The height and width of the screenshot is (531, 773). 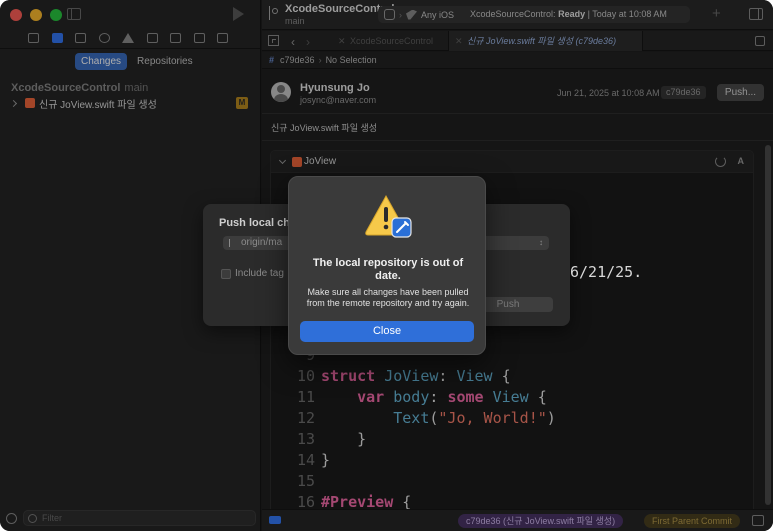 I want to click on code-date-fragment: 6/21/25., so click(x=606, y=272).